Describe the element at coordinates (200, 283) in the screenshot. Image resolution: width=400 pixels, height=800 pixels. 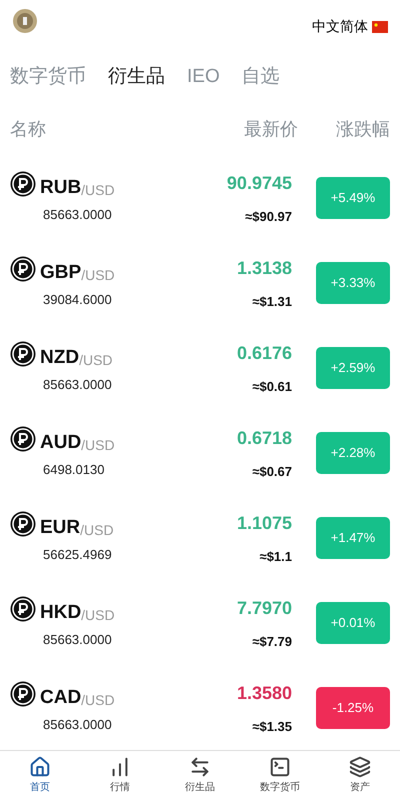
I see `market-row: GBP/USD 39084.6000 1.3138 ≈$1.31 +3.33%` at that location.